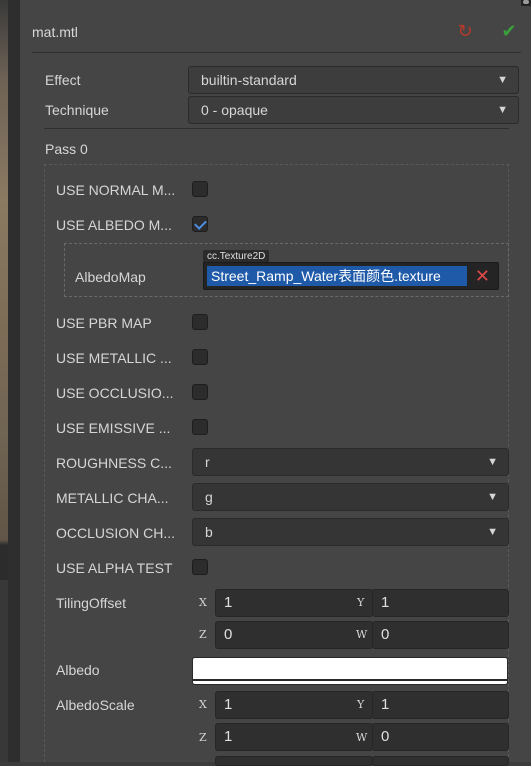 The height and width of the screenshot is (766, 531). I want to click on albedo-map-asset-field: Street_Ramp_Water表面颜色.texture ✕, so click(351, 276).